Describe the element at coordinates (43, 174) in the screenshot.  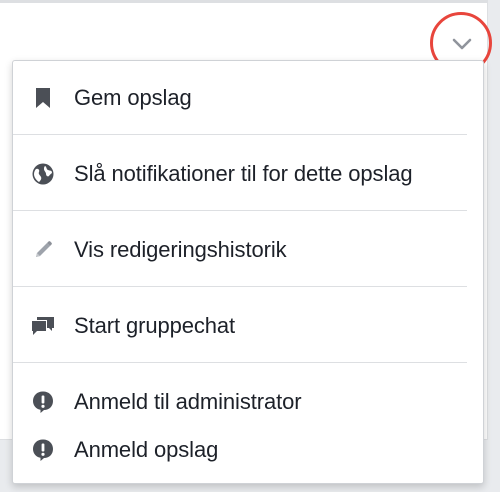
I see `globe-notification-icon` at that location.